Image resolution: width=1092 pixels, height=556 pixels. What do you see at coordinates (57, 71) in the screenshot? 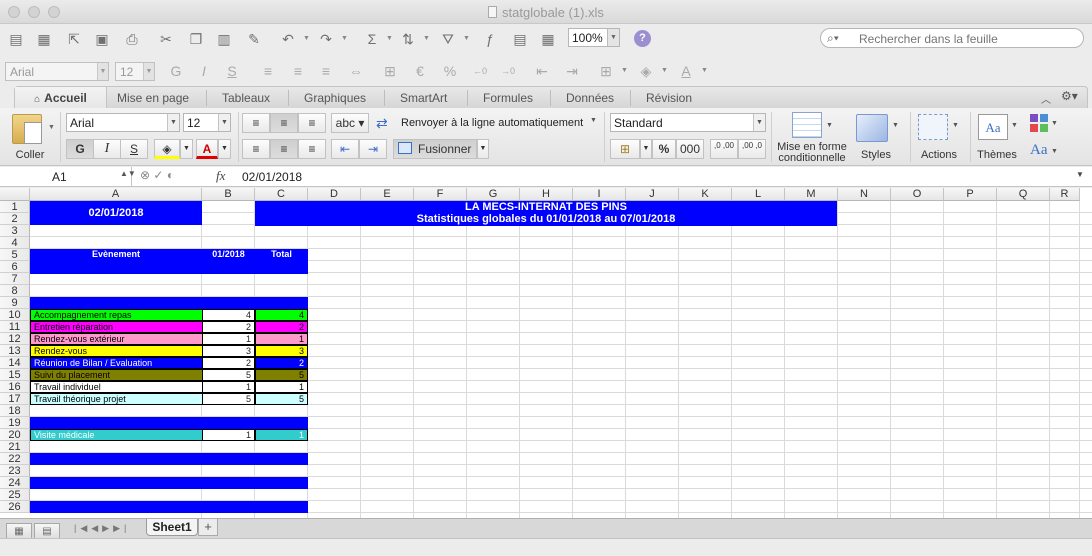
I see `toolbar-font-name: Arial ▼` at bounding box center [57, 71].